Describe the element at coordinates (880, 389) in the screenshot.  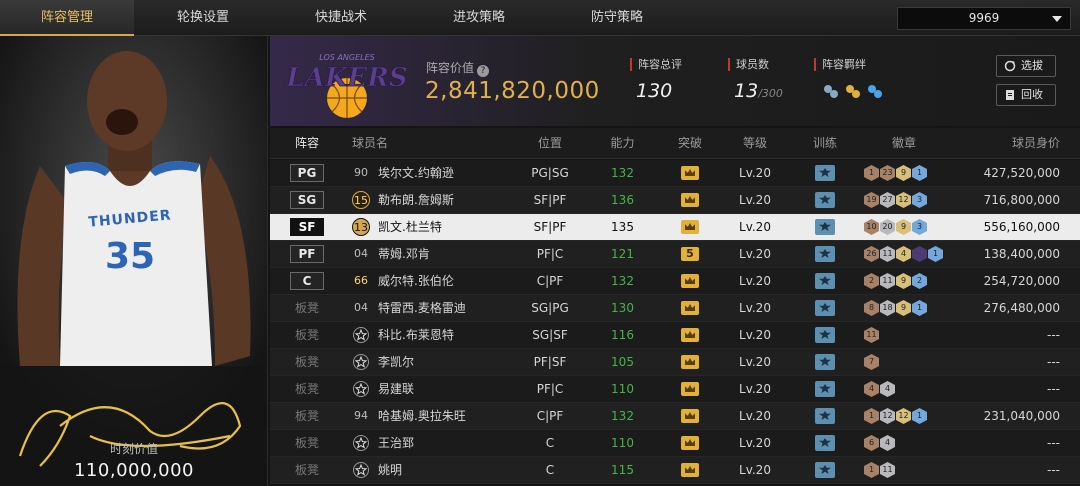
I see `badge-list: 44` at that location.